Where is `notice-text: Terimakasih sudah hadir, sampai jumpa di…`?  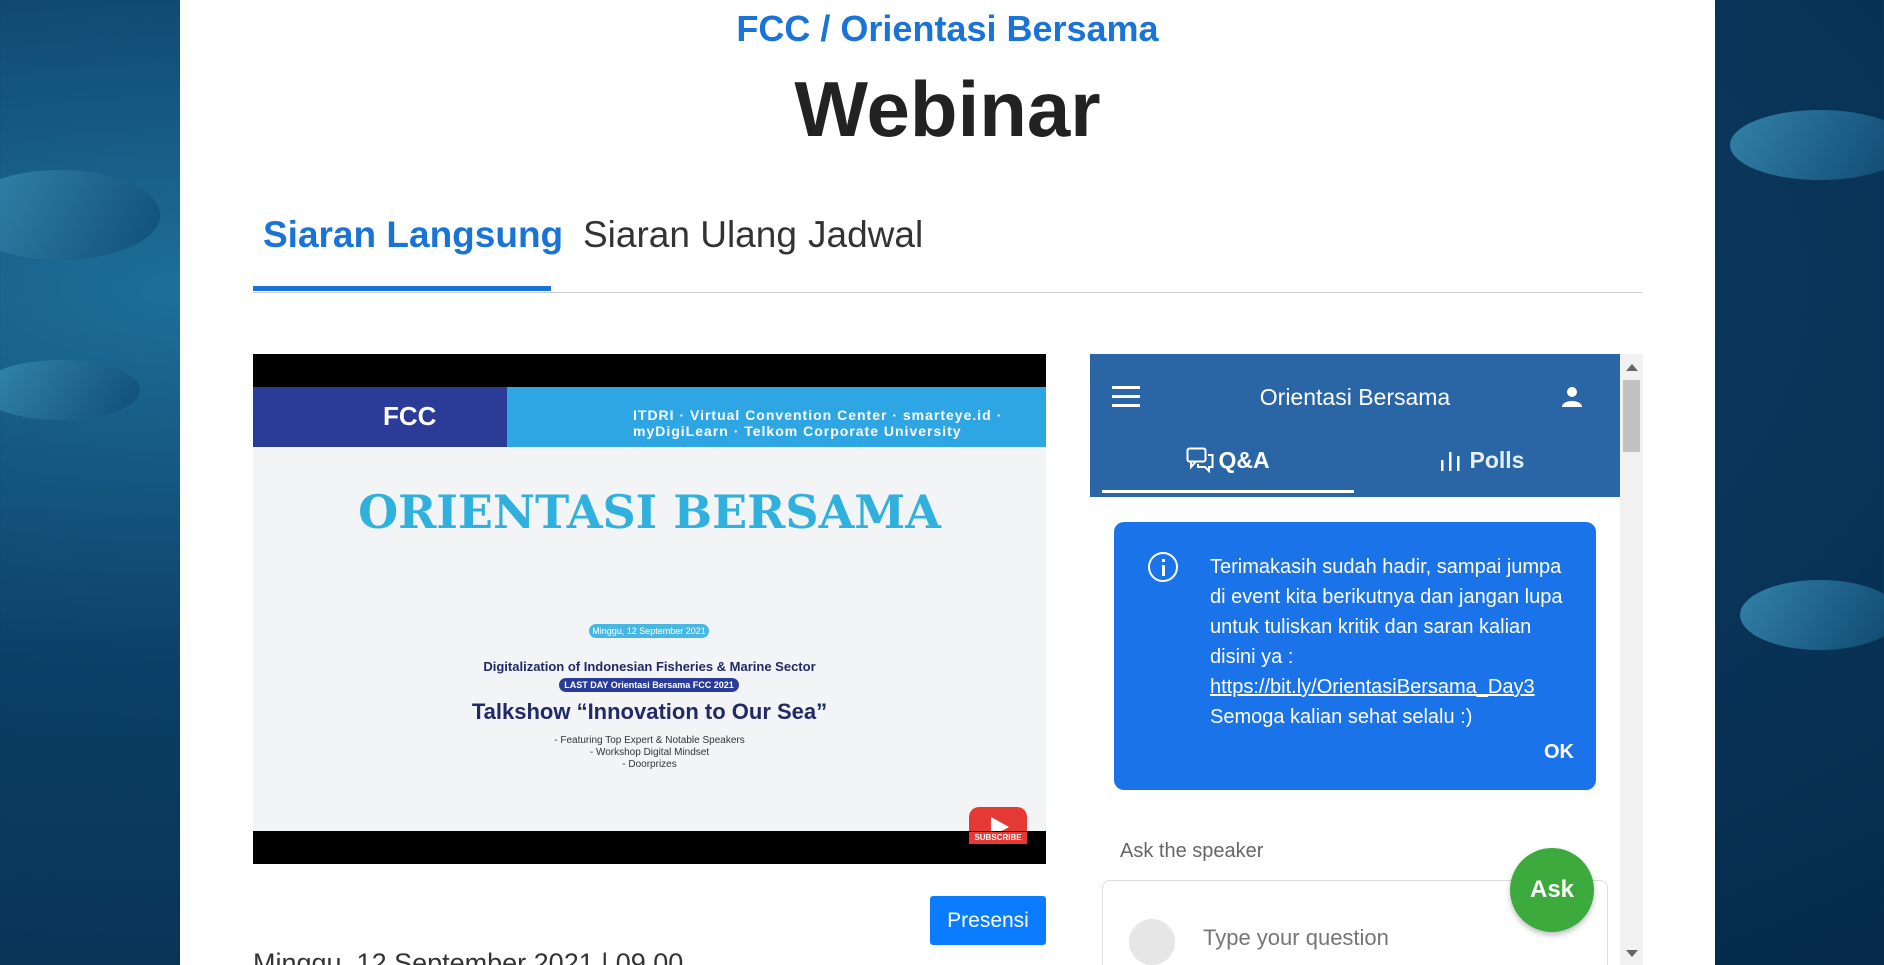
notice-text: Terimakasih sudah hadir, sampai jumpa di… is located at coordinates (1395, 642).